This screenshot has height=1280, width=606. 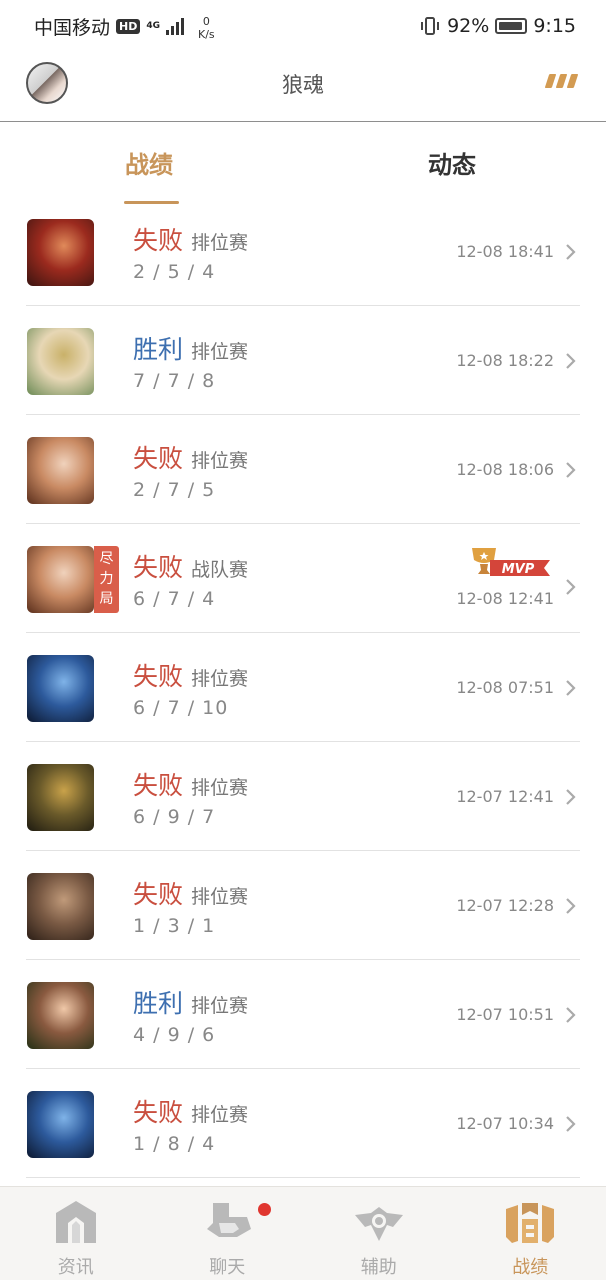 I want to click on match-mode: 战队赛, so click(x=220, y=570).